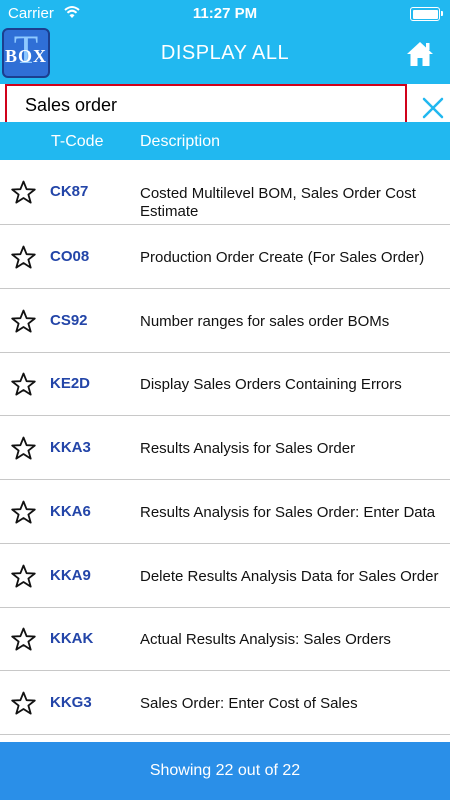 This screenshot has height=800, width=450. What do you see at coordinates (249, 703) in the screenshot?
I see `description-label: Sales Order: Enter Cost of Sales` at bounding box center [249, 703].